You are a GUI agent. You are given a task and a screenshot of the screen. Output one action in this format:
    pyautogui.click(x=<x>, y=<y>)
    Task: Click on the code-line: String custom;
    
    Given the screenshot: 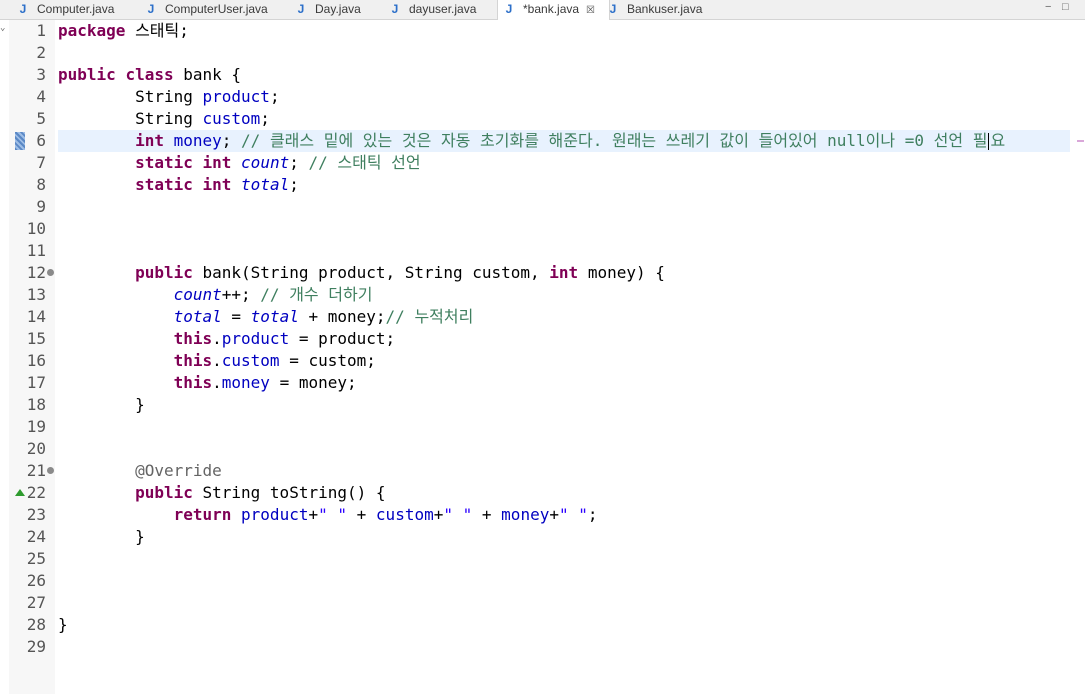 What is the action you would take?
    pyautogui.click(x=164, y=119)
    